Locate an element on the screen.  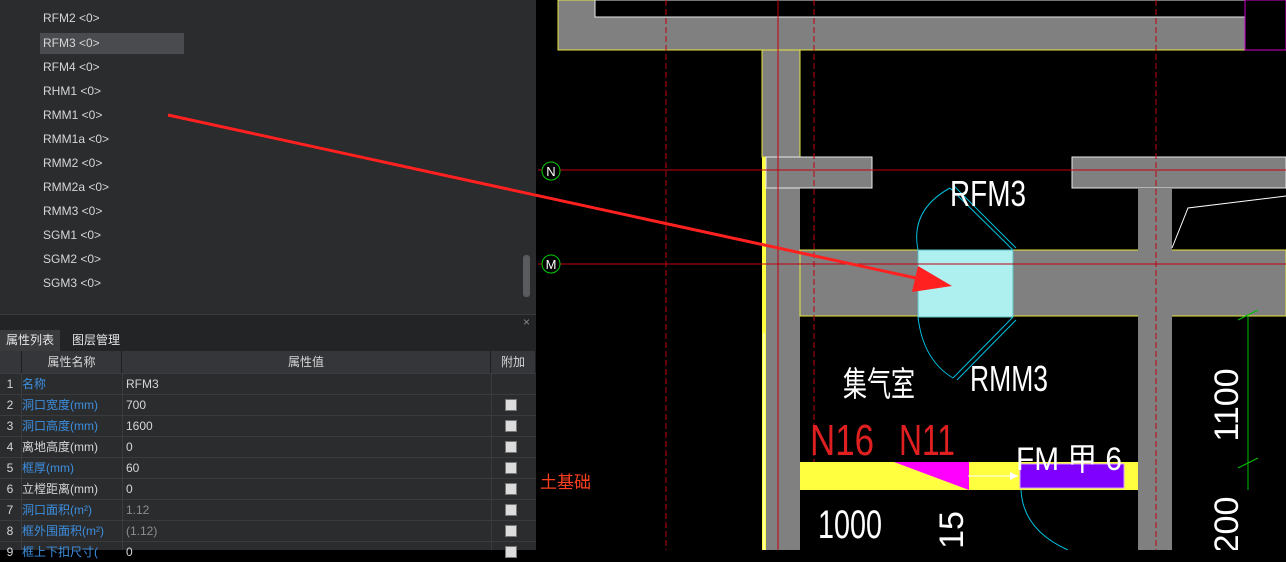
tab-properties: 属性列表 is located at coordinates (30, 340).